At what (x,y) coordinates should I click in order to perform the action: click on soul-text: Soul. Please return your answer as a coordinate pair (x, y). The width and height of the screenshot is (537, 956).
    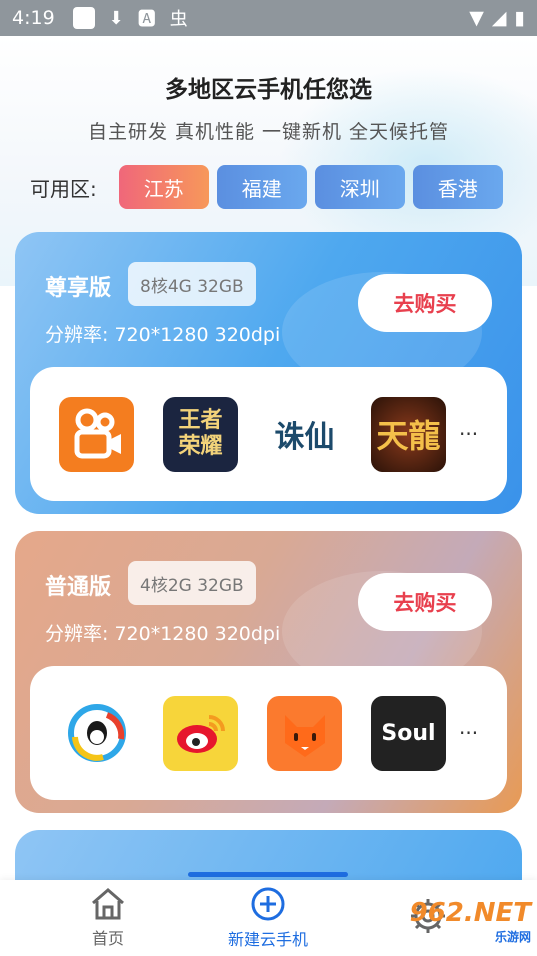
    Looking at the image, I should click on (408, 733).